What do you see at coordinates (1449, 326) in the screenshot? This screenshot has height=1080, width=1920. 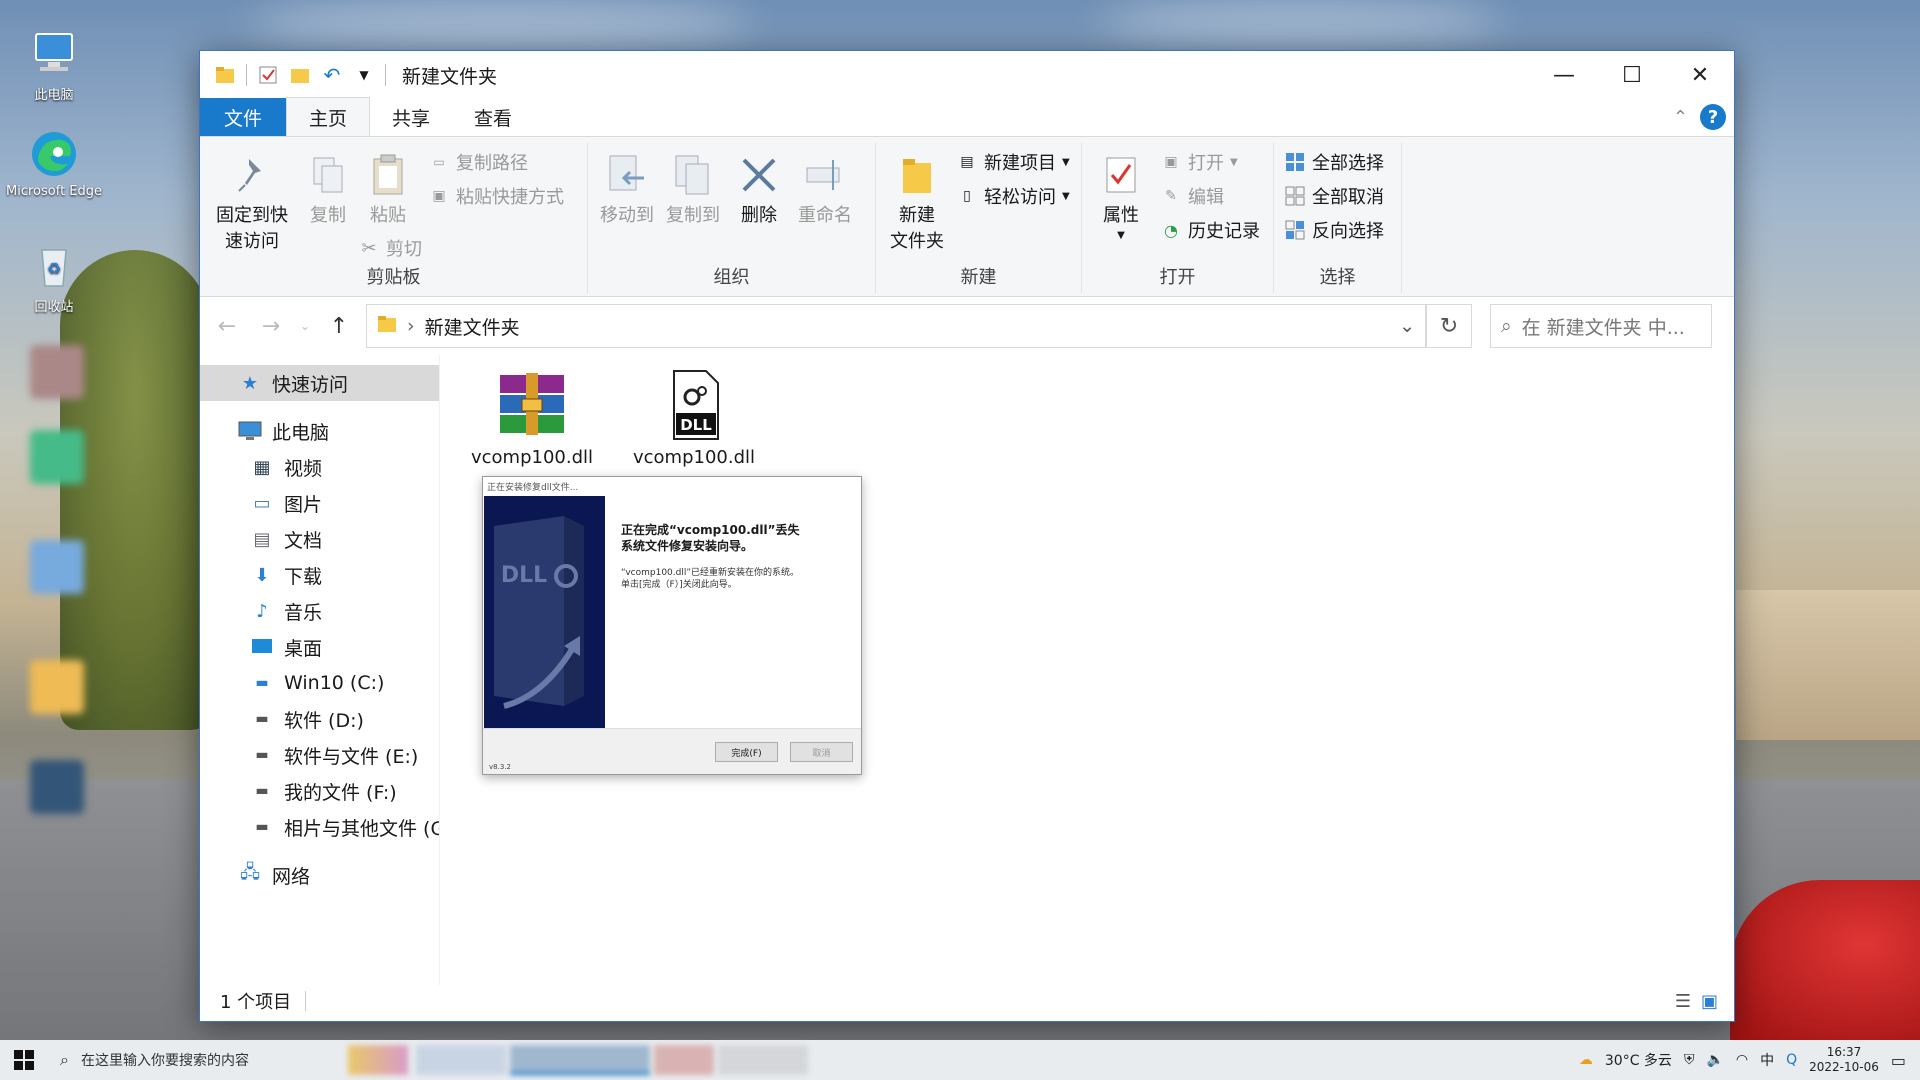 I see `refresh-icon: ↻` at bounding box center [1449, 326].